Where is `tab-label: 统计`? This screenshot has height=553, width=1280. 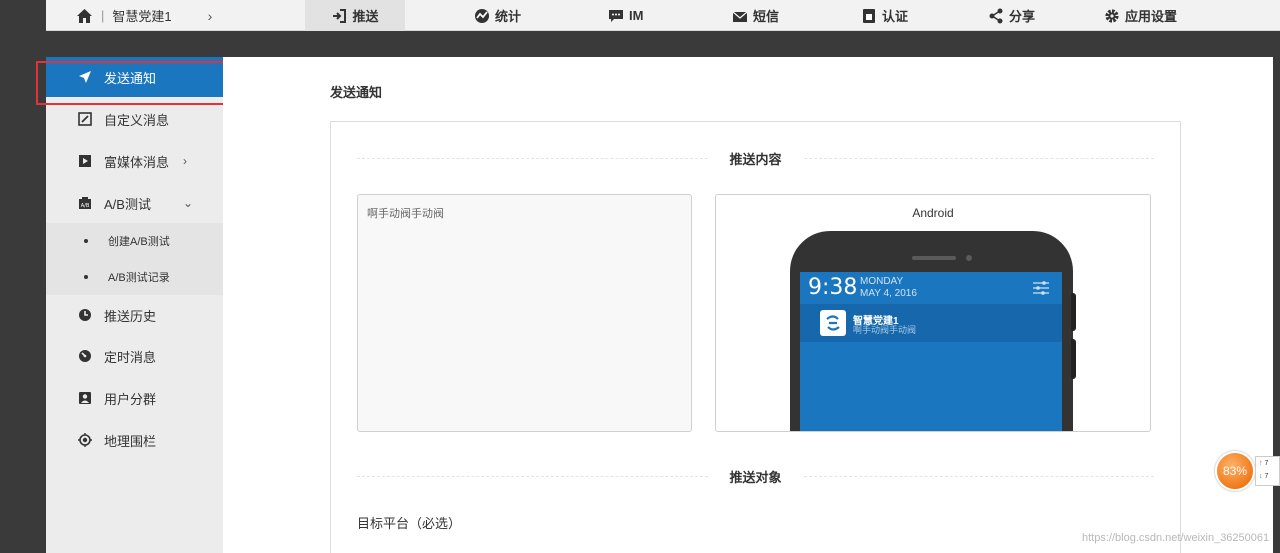
tab-label: 统计 is located at coordinates (508, 16).